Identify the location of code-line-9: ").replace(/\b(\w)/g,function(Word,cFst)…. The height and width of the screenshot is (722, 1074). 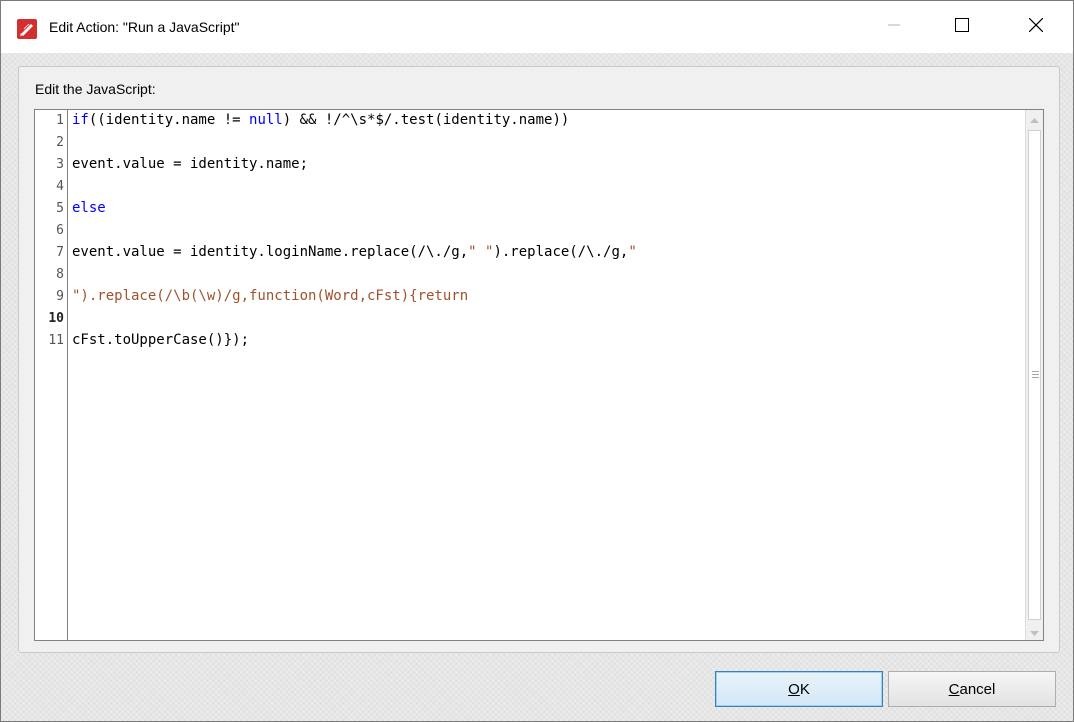
(270, 296).